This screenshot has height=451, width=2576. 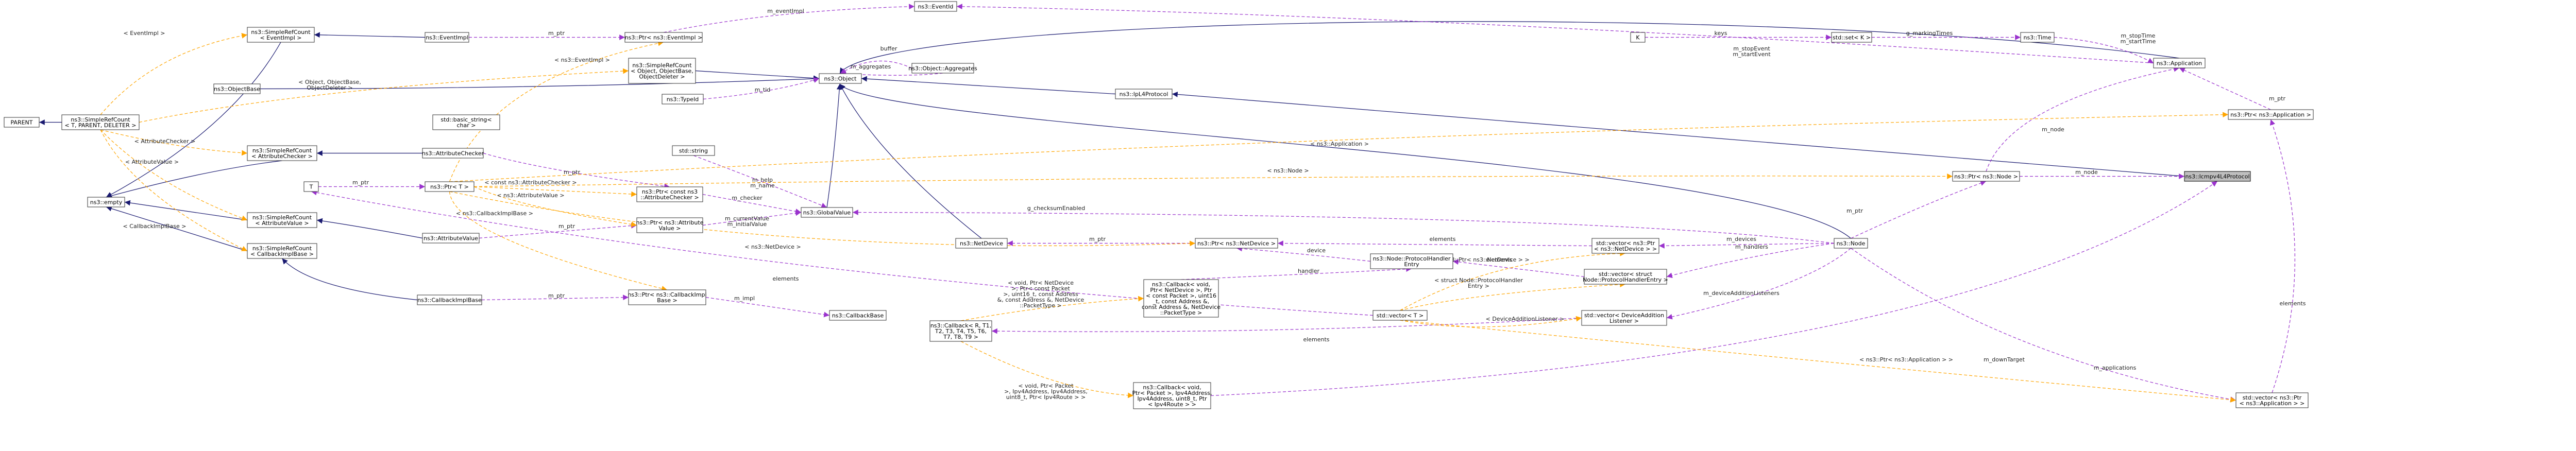 I want to click on class-node: ns3::Ptr< ns3::NetDevice >, so click(x=1236, y=243).